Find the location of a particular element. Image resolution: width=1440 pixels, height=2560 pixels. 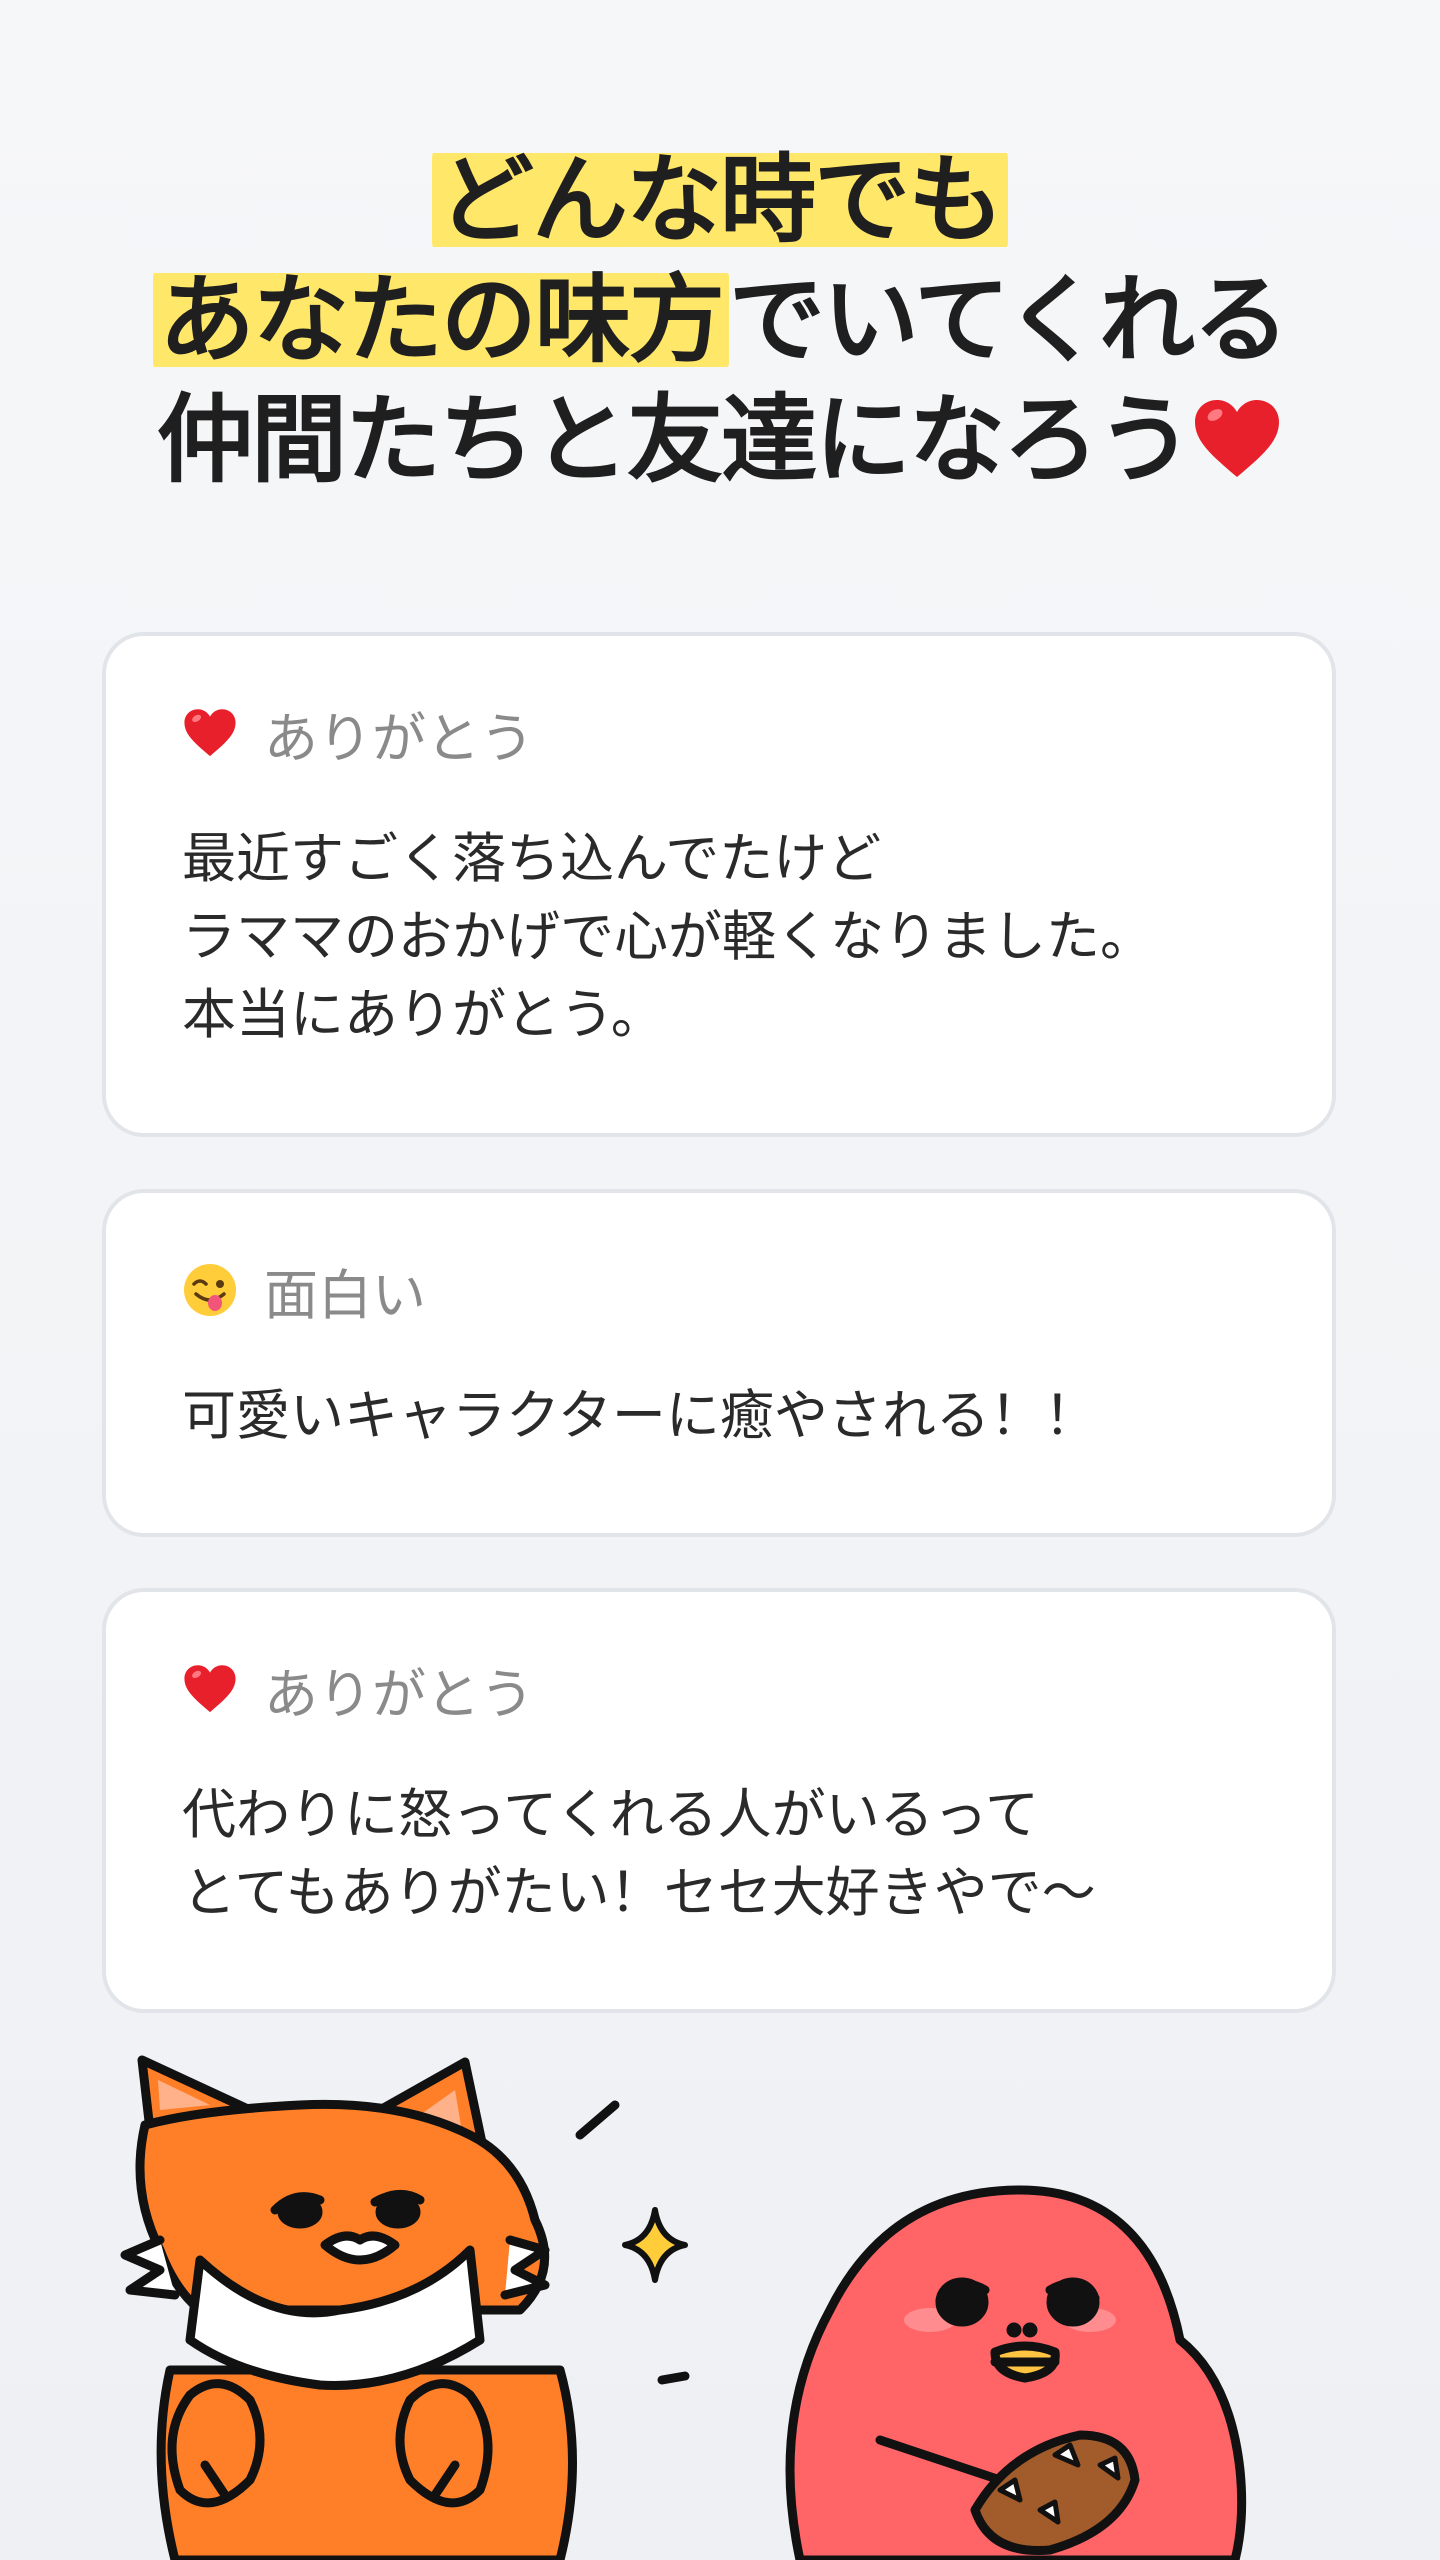

review-text: 可愛いキャラクターに癒やされる！！ is located at coordinates (640, 1415).